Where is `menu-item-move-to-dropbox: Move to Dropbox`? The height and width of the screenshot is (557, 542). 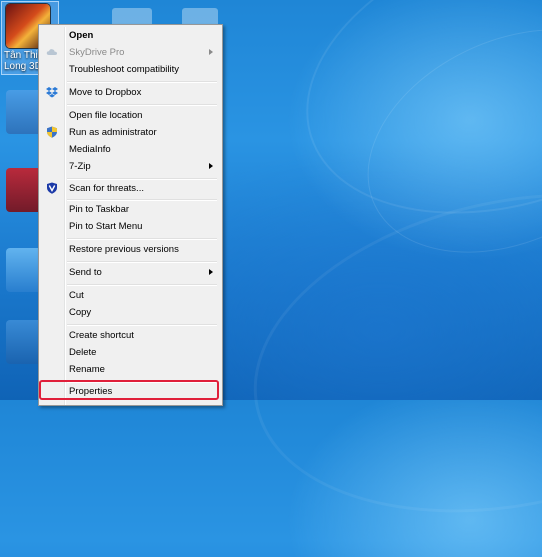
menu-item-move-to-dropbox: Move to Dropbox is located at coordinates (130, 92).